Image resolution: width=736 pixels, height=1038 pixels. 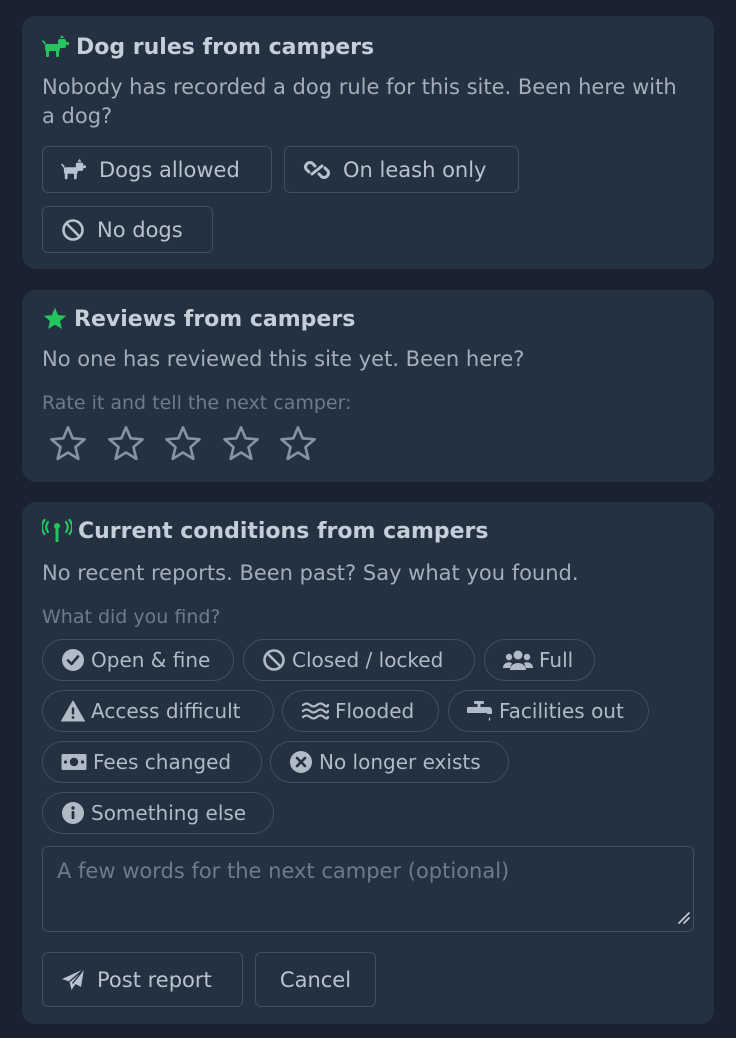 What do you see at coordinates (518, 660) in the screenshot?
I see `users-icon` at bounding box center [518, 660].